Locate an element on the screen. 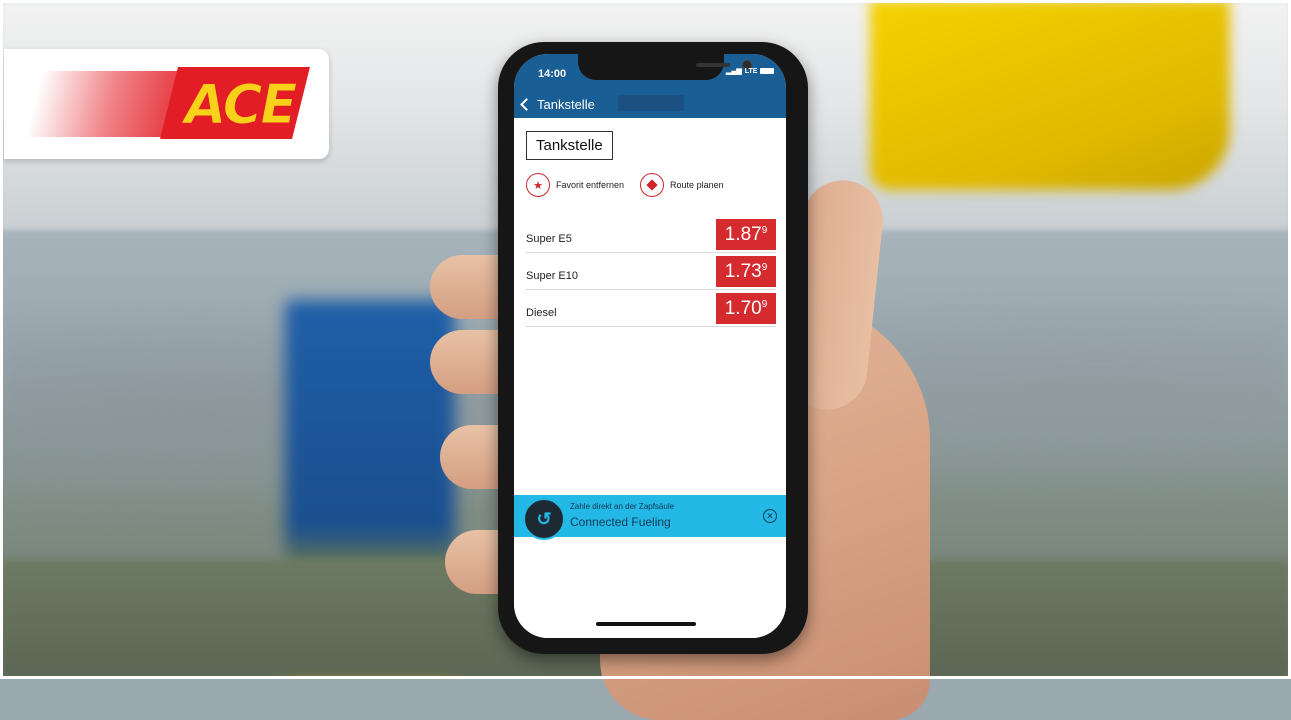 The height and width of the screenshot is (720, 1291). fuel-name: Diesel is located at coordinates (541, 313).